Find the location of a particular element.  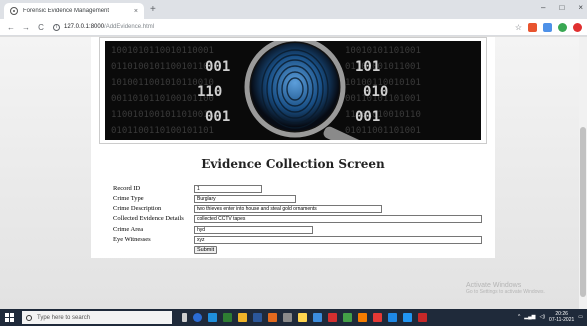

notifications-icon: ▭ is located at coordinates (580, 317).